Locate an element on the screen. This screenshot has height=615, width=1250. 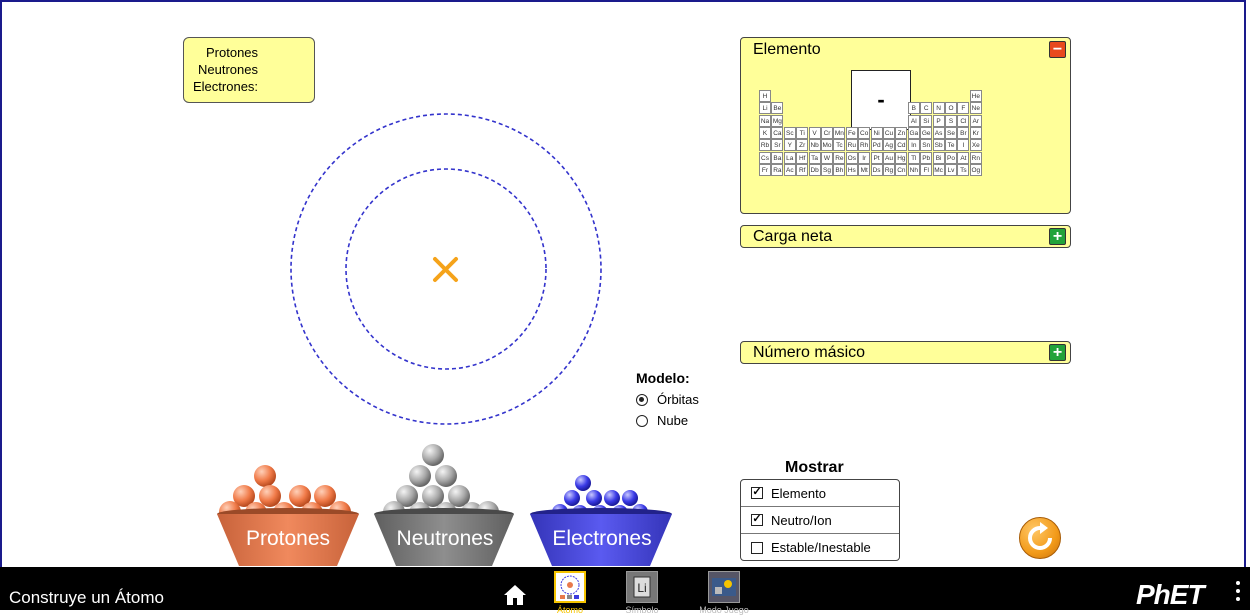
element-cell-cd: Cd is located at coordinates (901, 145).